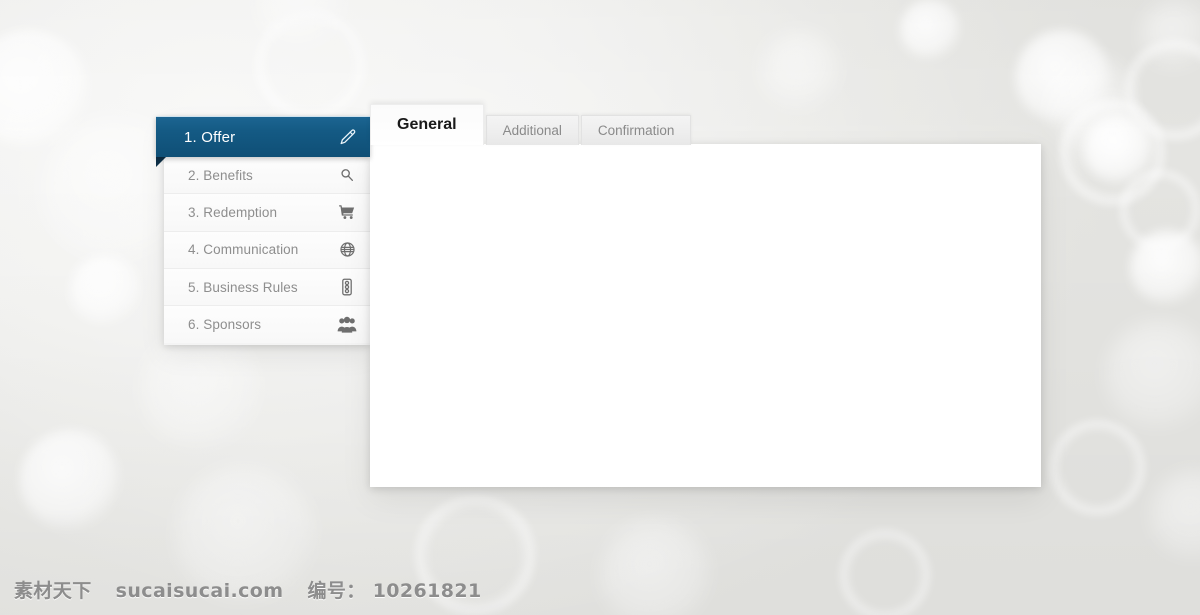 The height and width of the screenshot is (615, 1200). What do you see at coordinates (347, 175) in the screenshot?
I see `magnifier-icon` at bounding box center [347, 175].